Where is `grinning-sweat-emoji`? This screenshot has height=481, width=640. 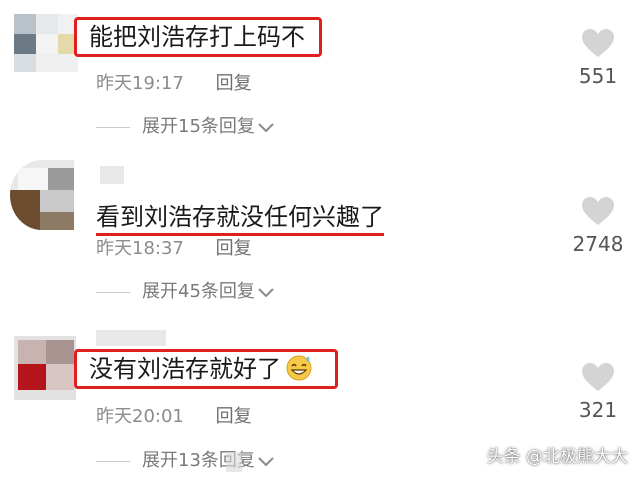 grinning-sweat-emoji is located at coordinates (299, 370).